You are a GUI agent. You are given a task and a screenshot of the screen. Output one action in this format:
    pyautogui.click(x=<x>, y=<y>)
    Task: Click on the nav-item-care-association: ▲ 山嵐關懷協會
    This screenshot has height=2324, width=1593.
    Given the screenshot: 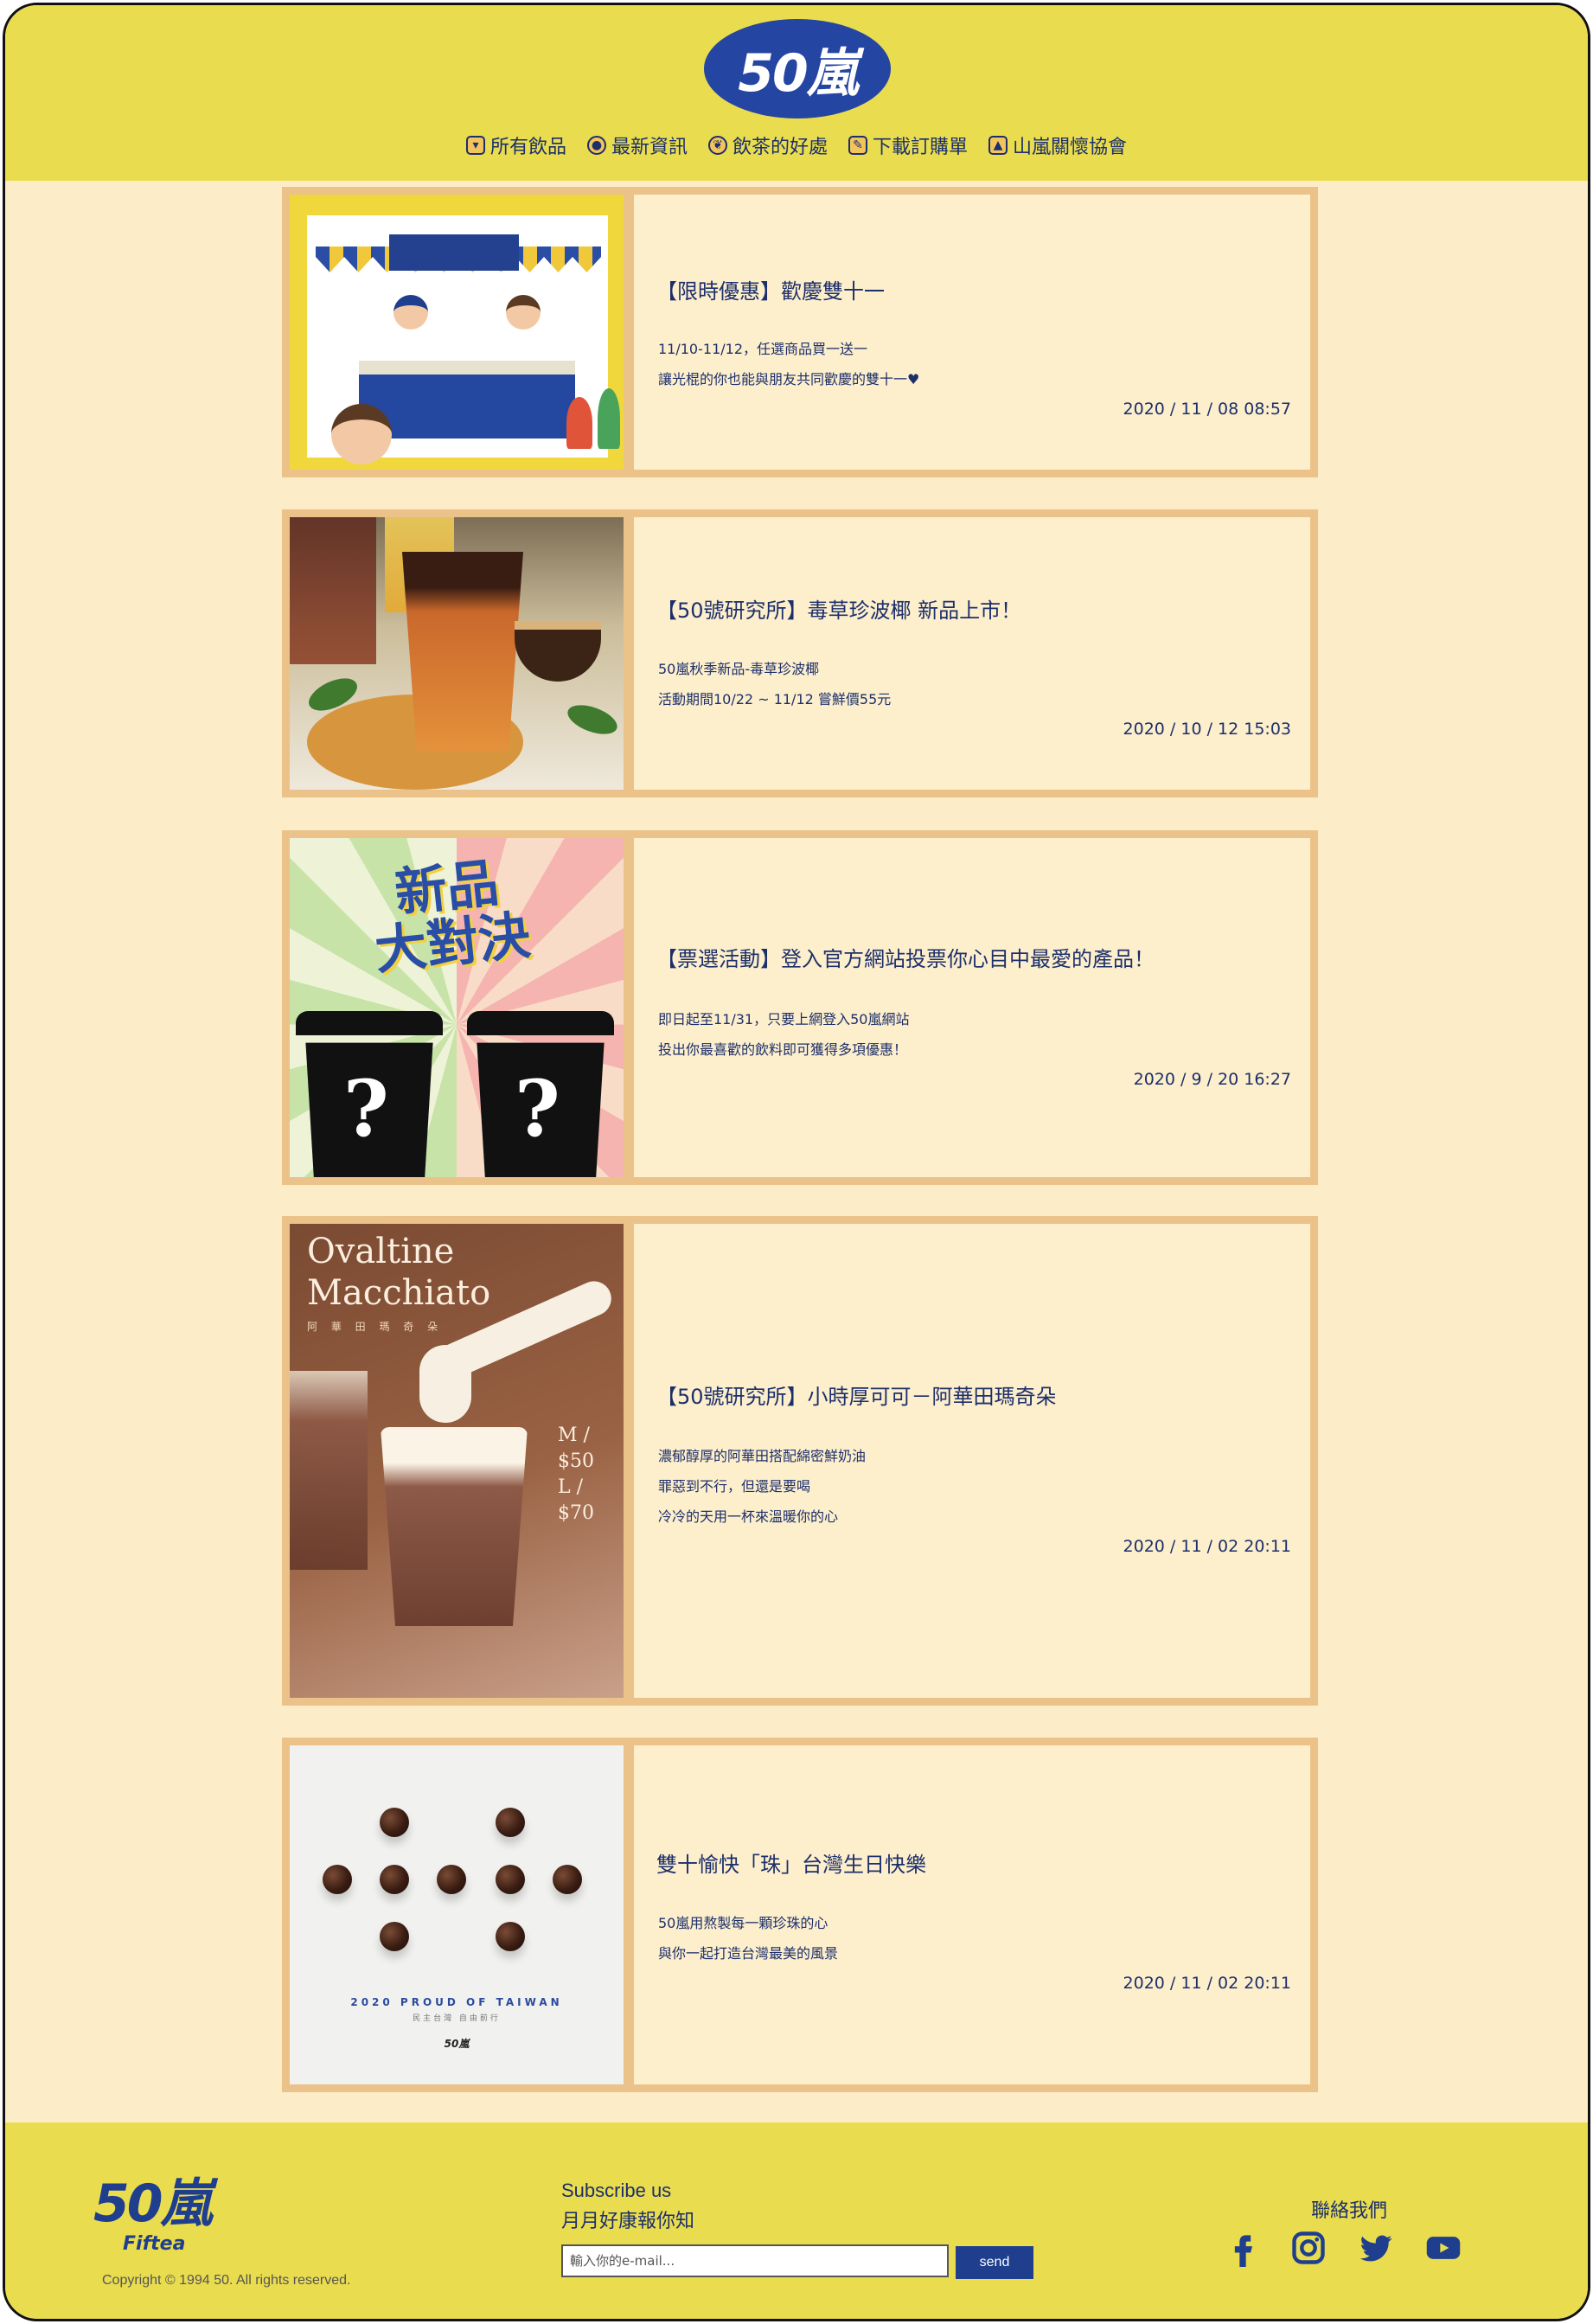 What is the action you would take?
    pyautogui.click(x=1058, y=145)
    